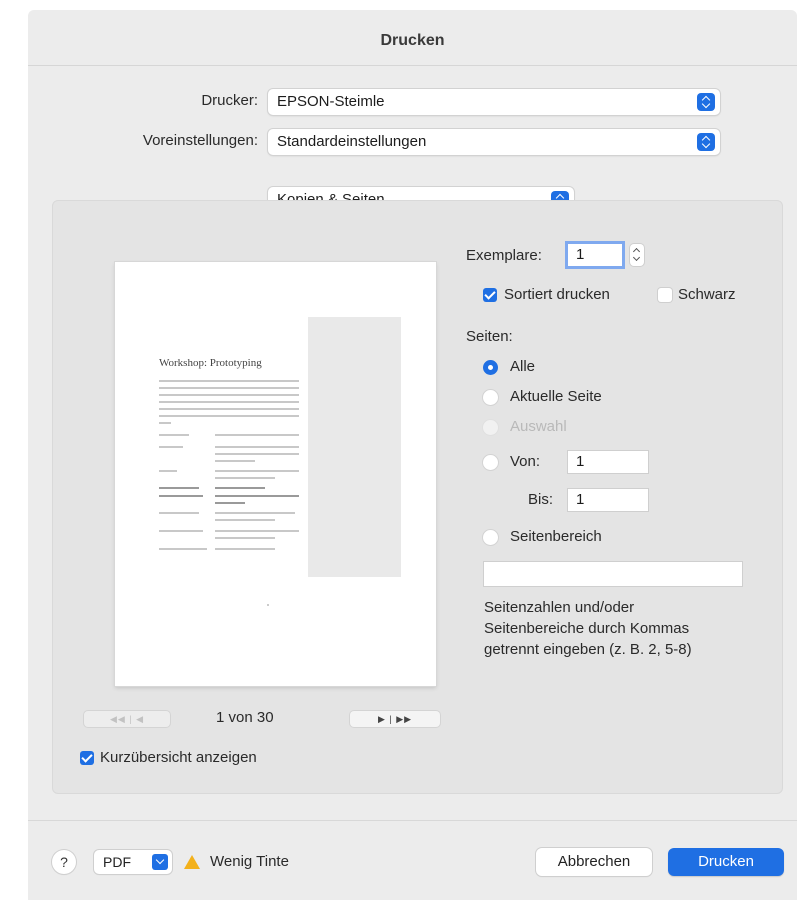  I want to click on pages-hint-line-1: Seitenzahlen und/oder, so click(559, 607).